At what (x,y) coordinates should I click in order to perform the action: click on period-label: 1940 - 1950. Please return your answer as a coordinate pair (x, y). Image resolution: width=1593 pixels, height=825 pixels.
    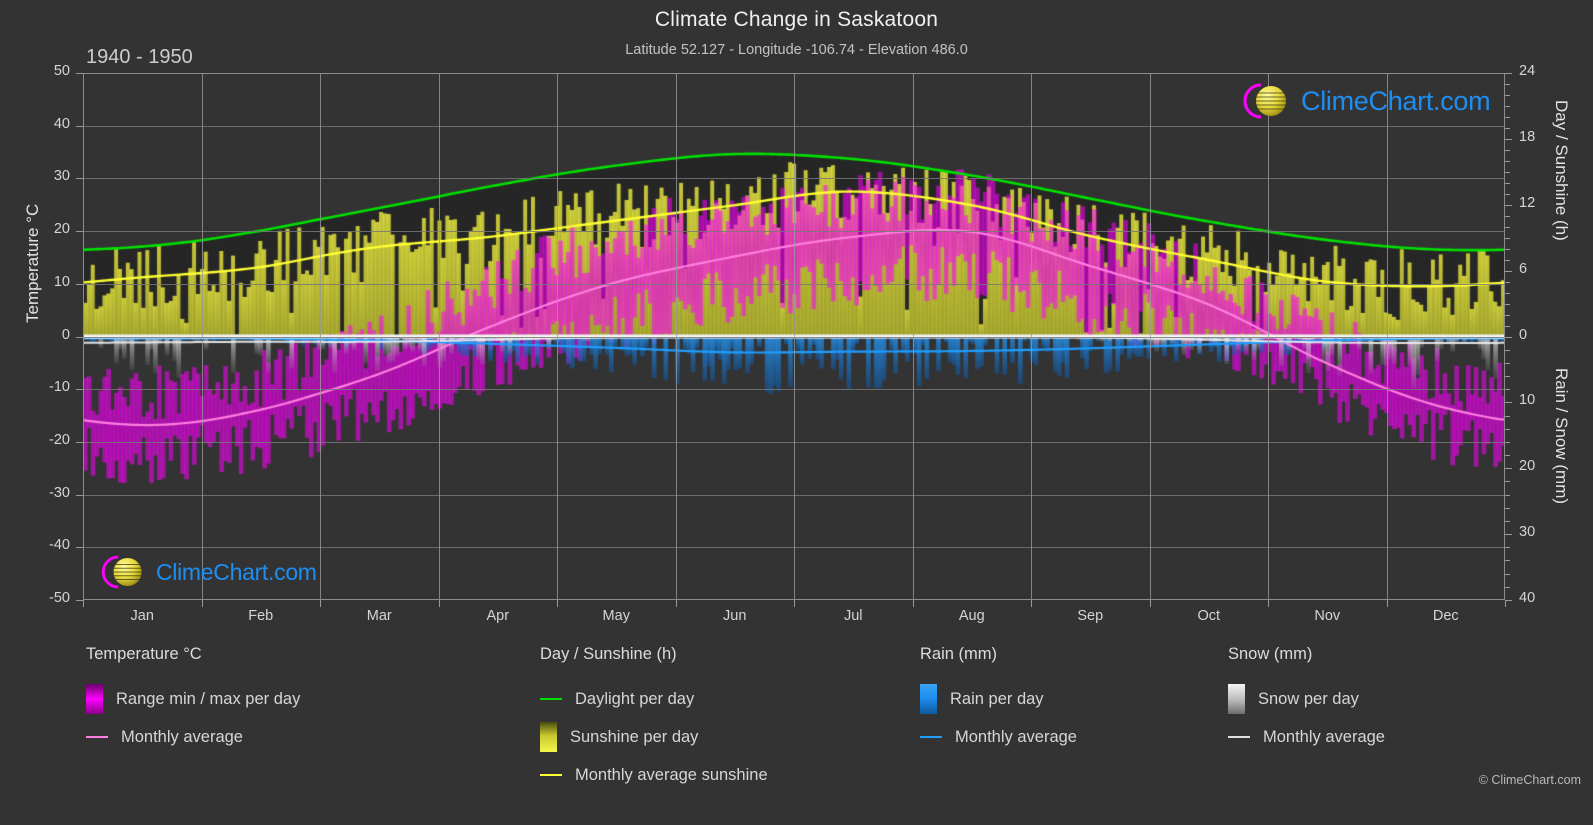
    Looking at the image, I should click on (139, 57).